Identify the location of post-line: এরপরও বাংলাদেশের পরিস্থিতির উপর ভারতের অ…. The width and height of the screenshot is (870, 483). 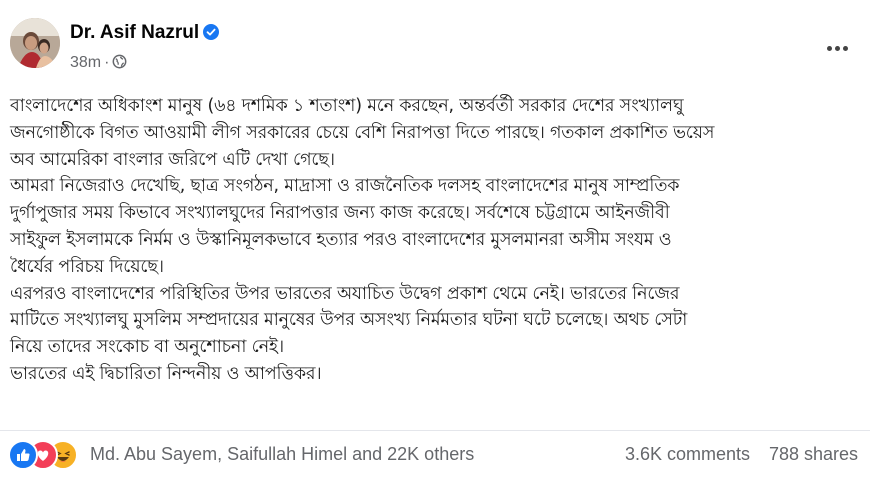
(345, 293).